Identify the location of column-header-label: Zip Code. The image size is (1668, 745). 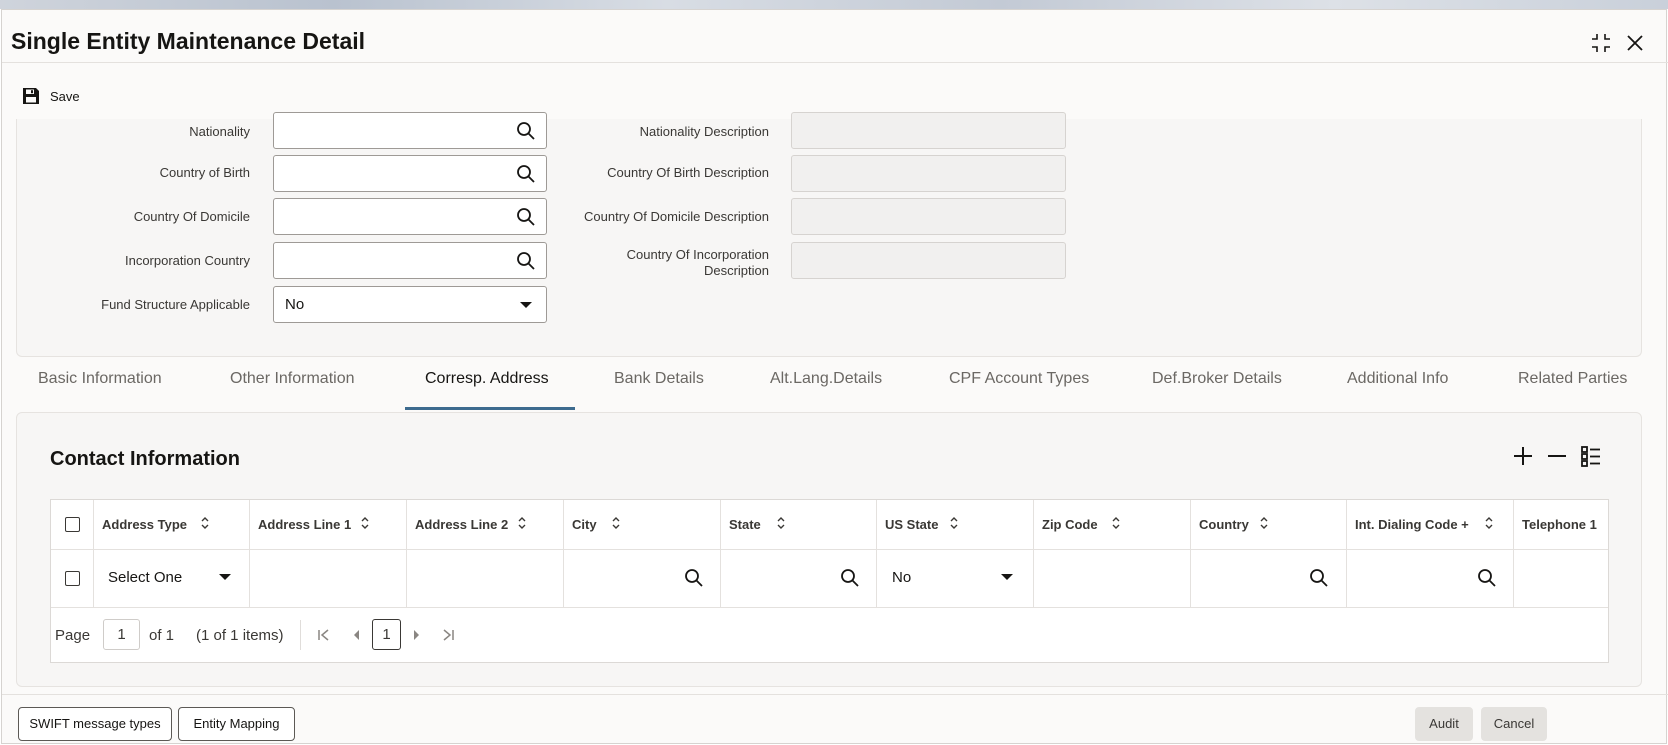
(1070, 524).